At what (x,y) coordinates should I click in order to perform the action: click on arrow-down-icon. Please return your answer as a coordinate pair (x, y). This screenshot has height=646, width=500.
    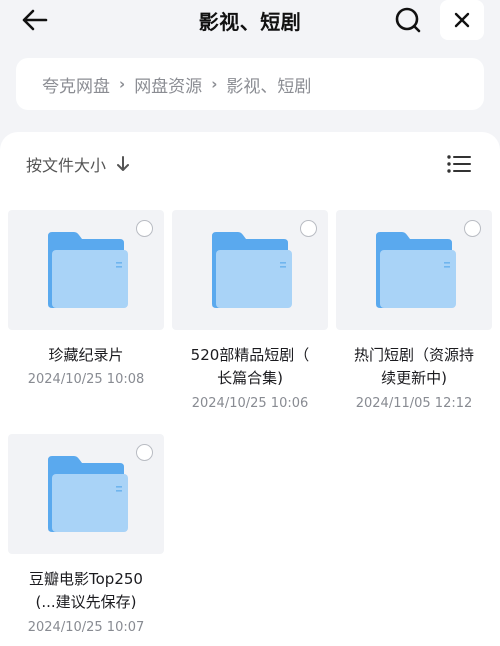
    Looking at the image, I should click on (123, 163).